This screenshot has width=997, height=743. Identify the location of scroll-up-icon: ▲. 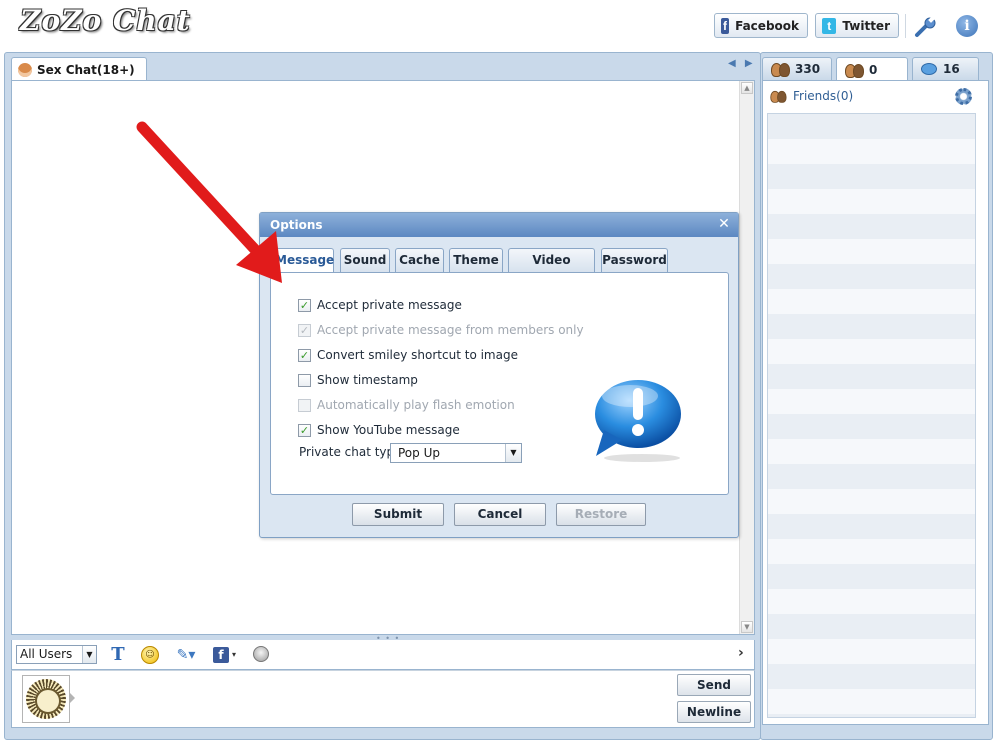
(747, 88).